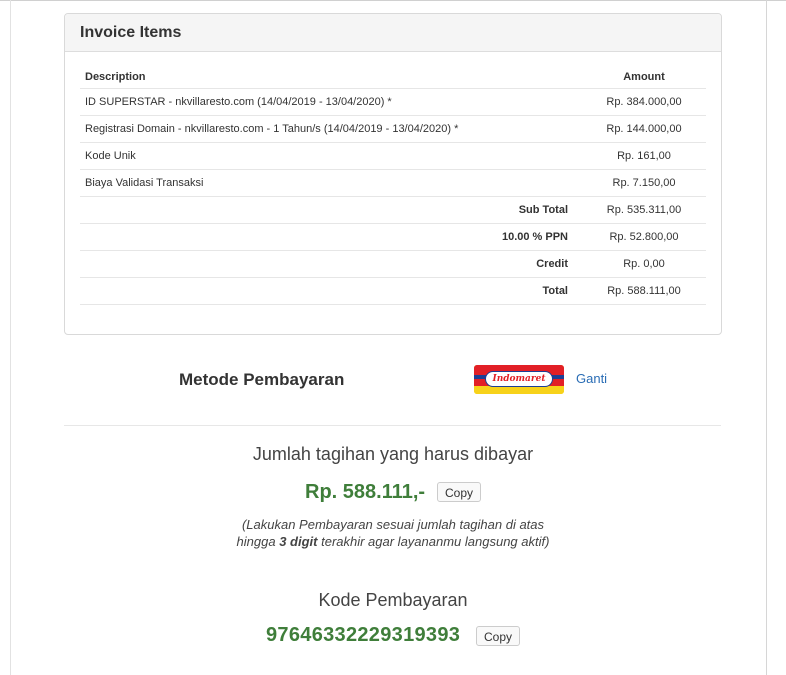 This screenshot has height=675, width=786. Describe the element at coordinates (392, 425) in the screenshot. I see `section-divider` at that location.